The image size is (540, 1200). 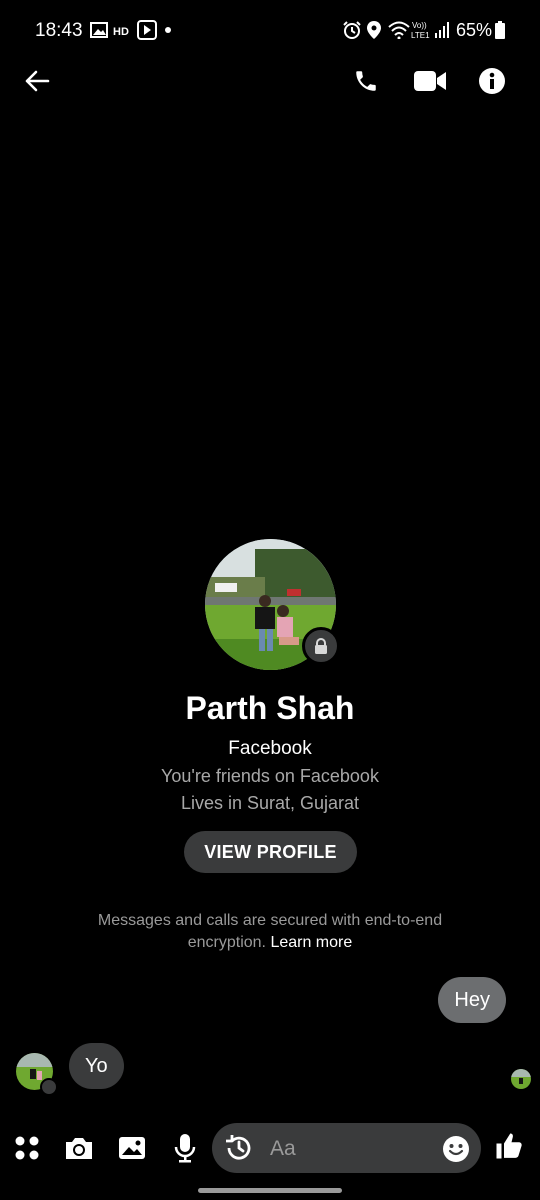 I want to click on gallery-button, so click(x=132, y=1148).